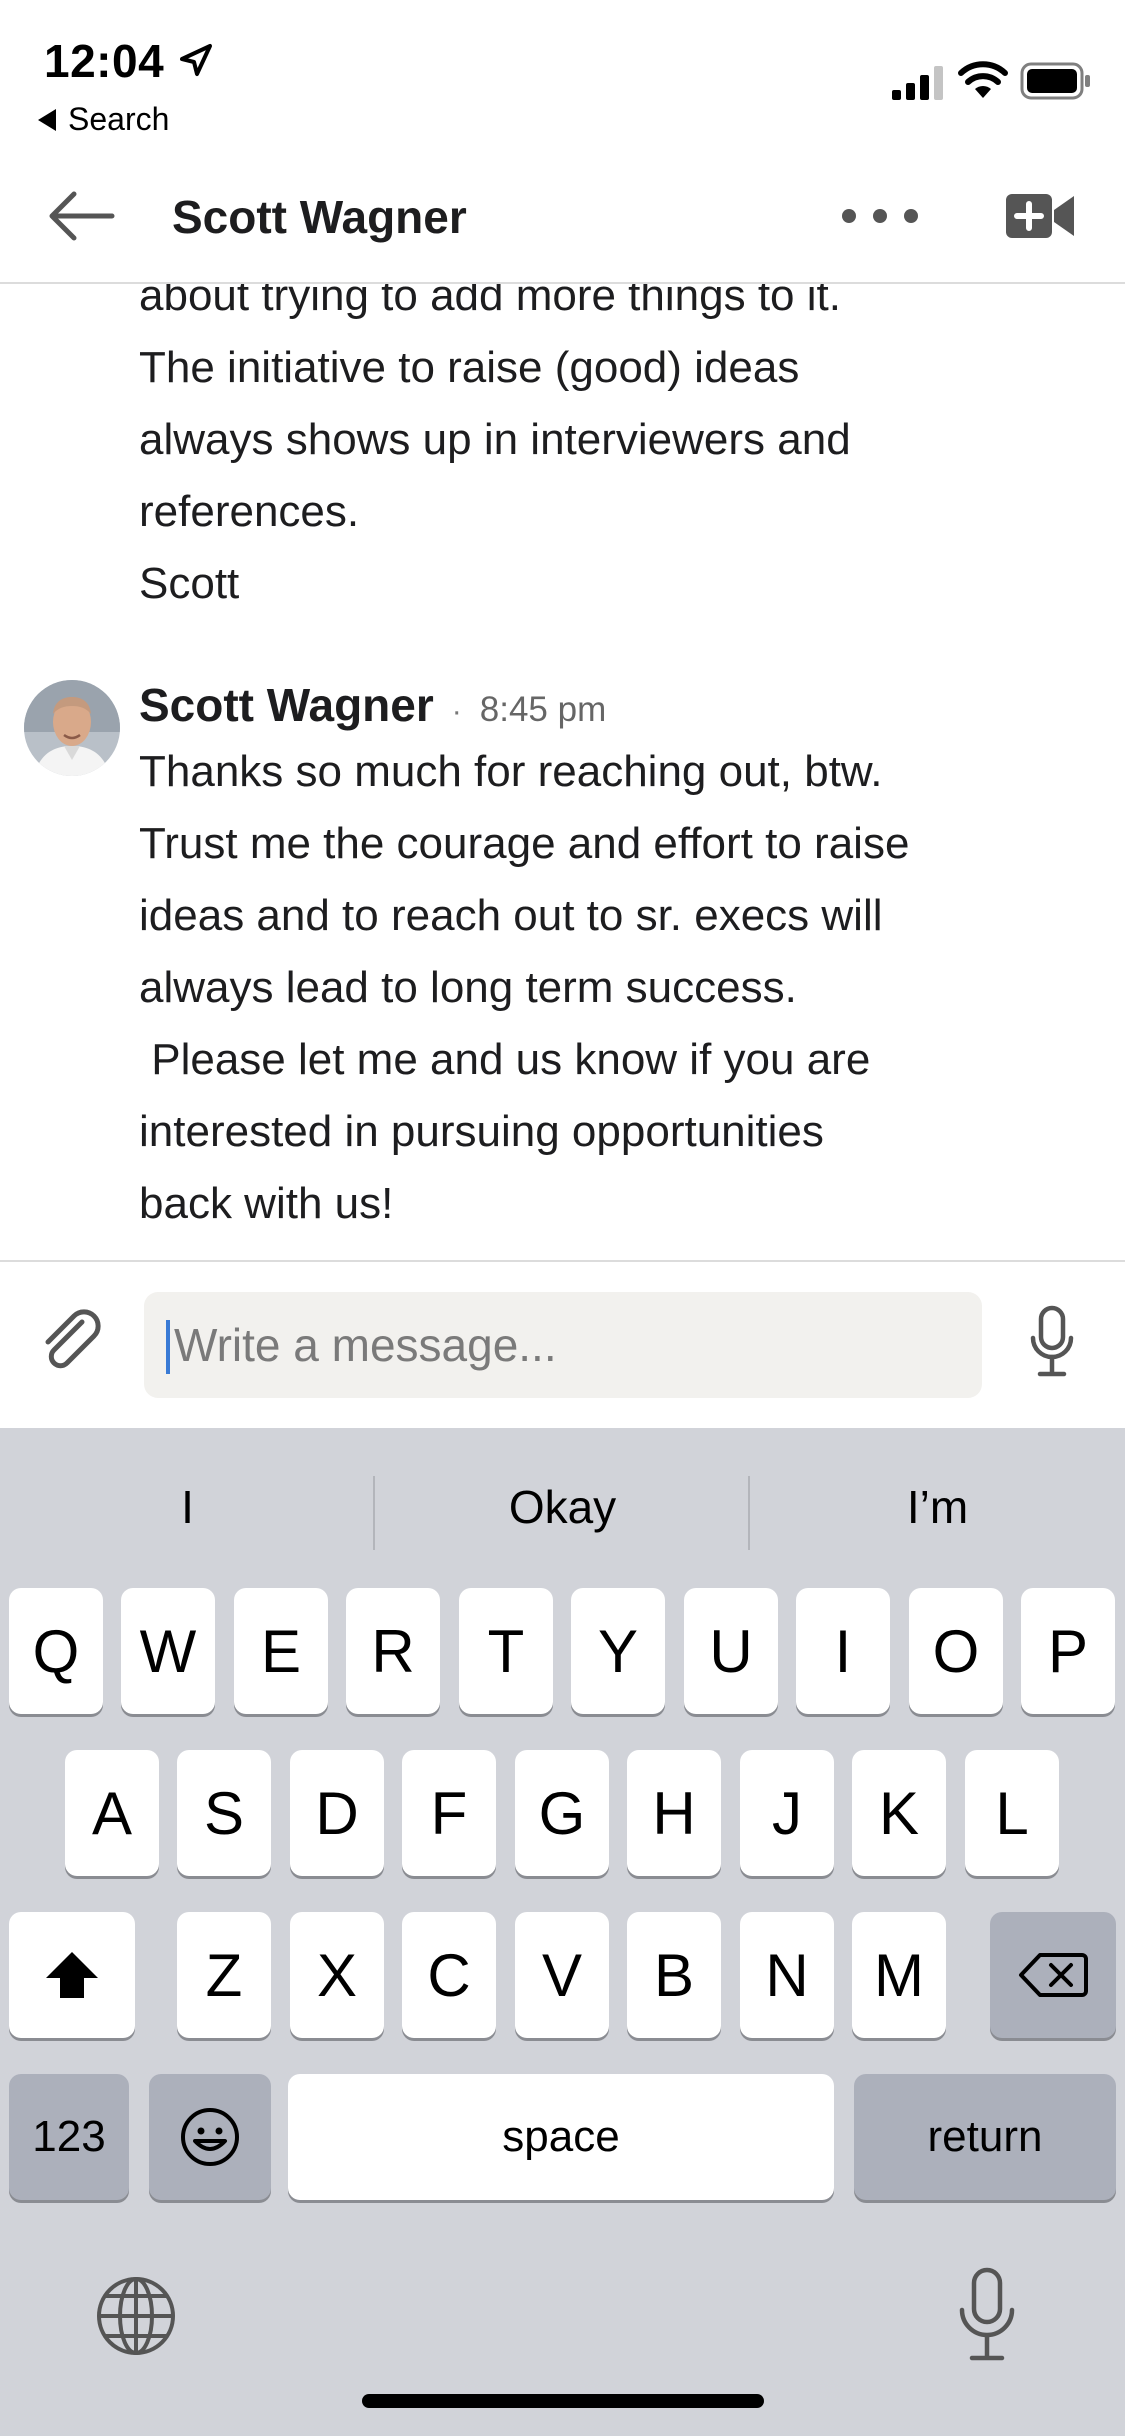 The width and height of the screenshot is (1125, 2436). Describe the element at coordinates (506, 1651) in the screenshot. I see `key-t: T` at that location.